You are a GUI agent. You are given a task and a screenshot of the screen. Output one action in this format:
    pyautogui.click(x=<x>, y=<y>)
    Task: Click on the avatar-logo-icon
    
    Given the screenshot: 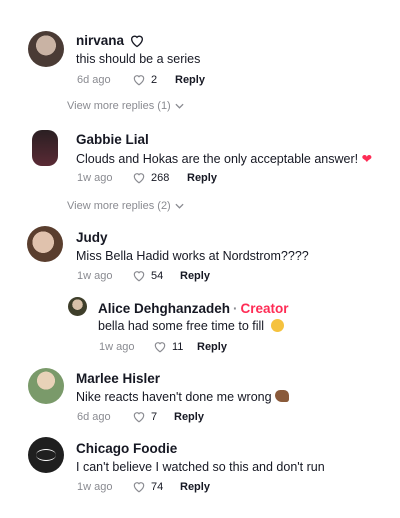 What is the action you would take?
    pyautogui.click(x=46, y=455)
    